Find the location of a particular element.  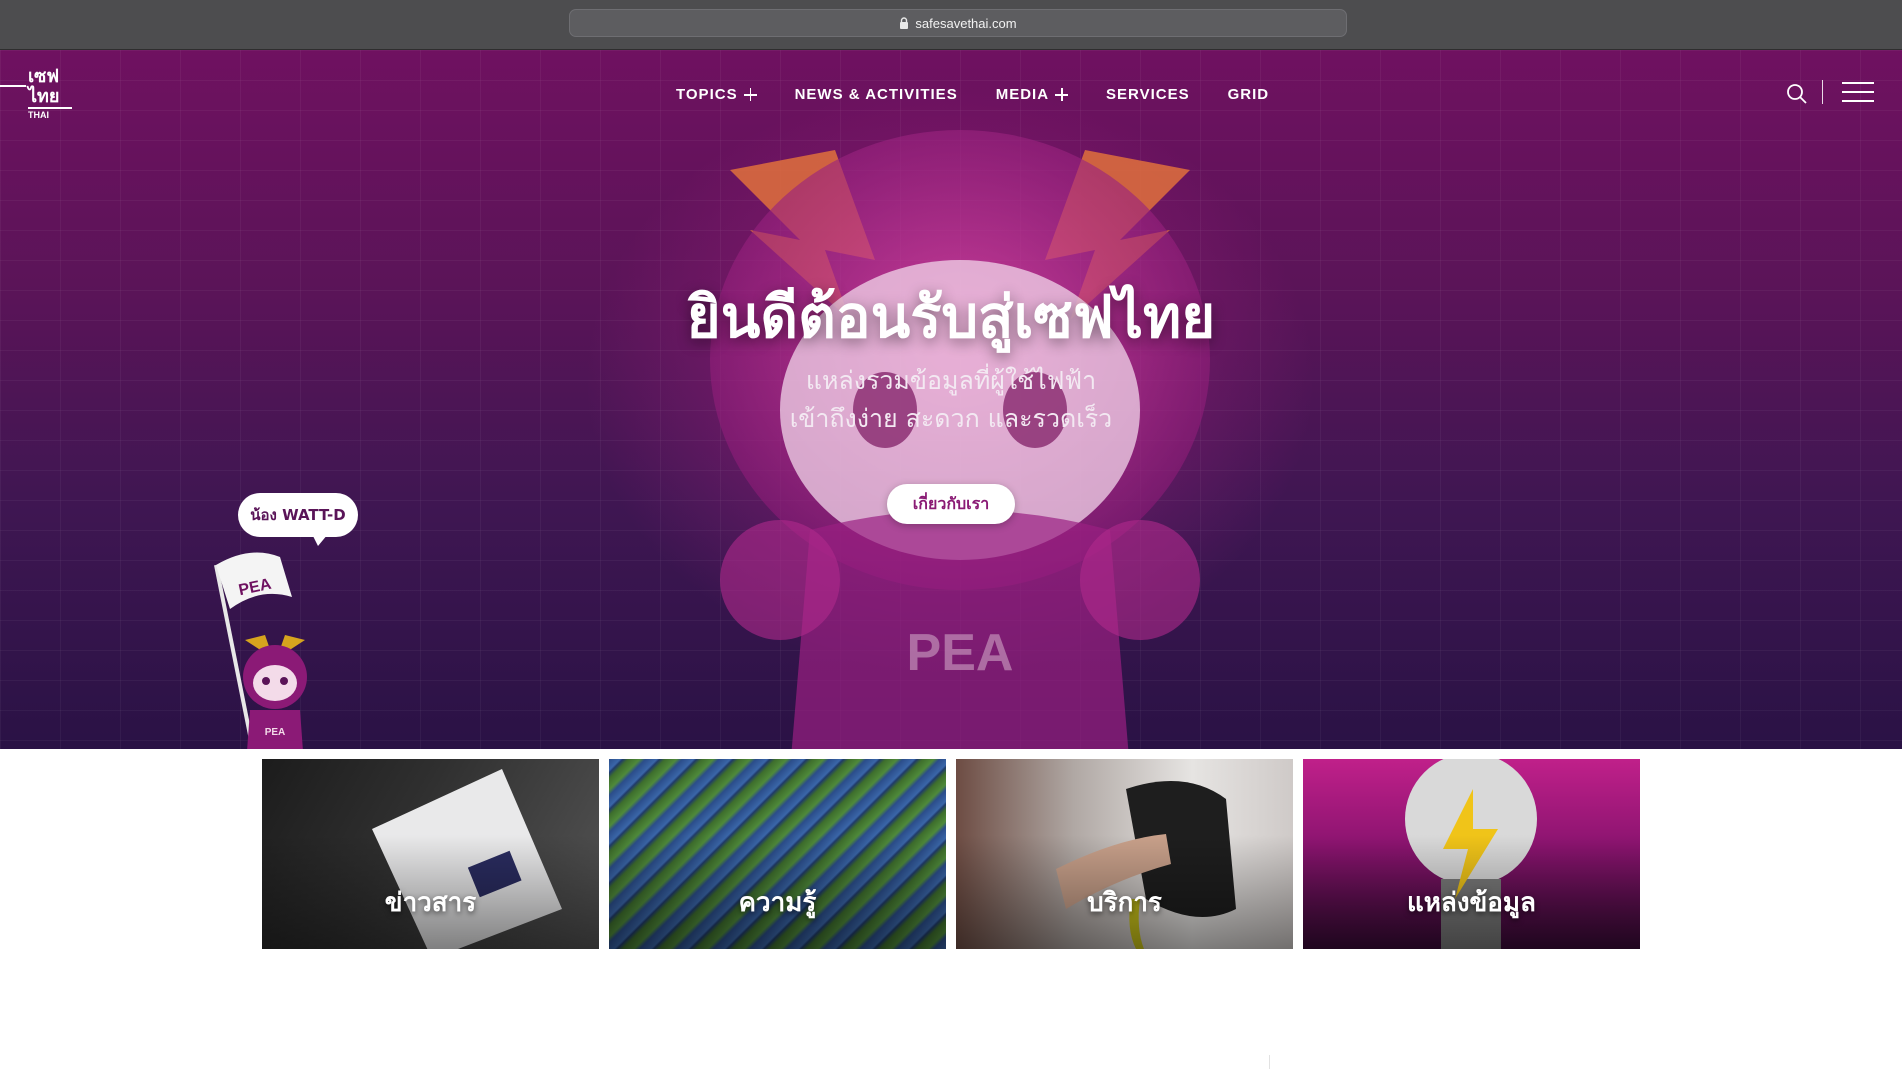

header-divider is located at coordinates (1822, 92).